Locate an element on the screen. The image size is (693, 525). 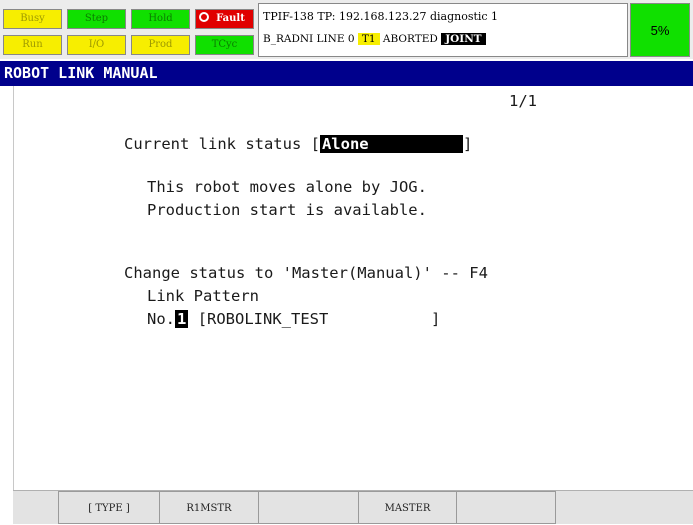
hold-indicator: Hold is located at coordinates (160, 19).